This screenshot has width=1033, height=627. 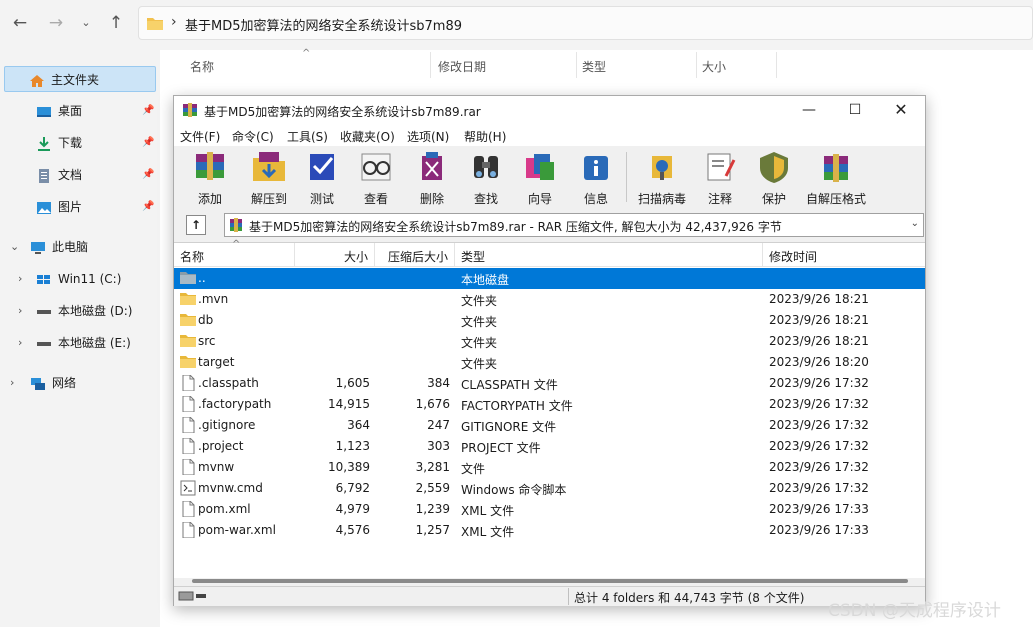 What do you see at coordinates (307, 136) in the screenshot?
I see `menu-tools: 工具(S)` at bounding box center [307, 136].